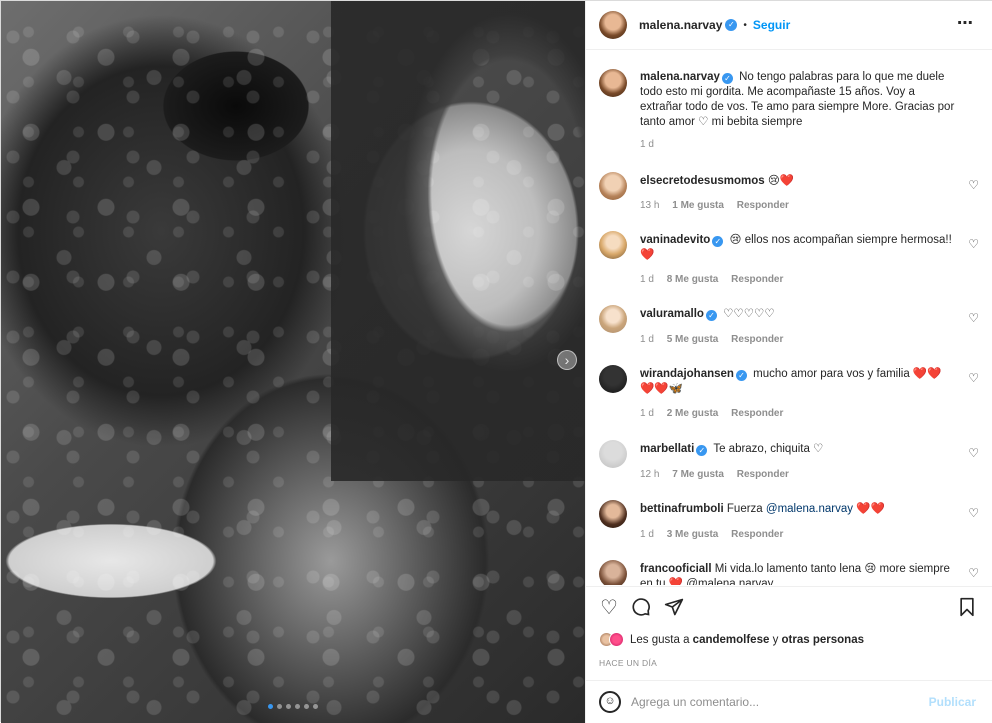 This screenshot has width=992, height=723. What do you see at coordinates (293, 706) in the screenshot?
I see `carousel-dots` at bounding box center [293, 706].